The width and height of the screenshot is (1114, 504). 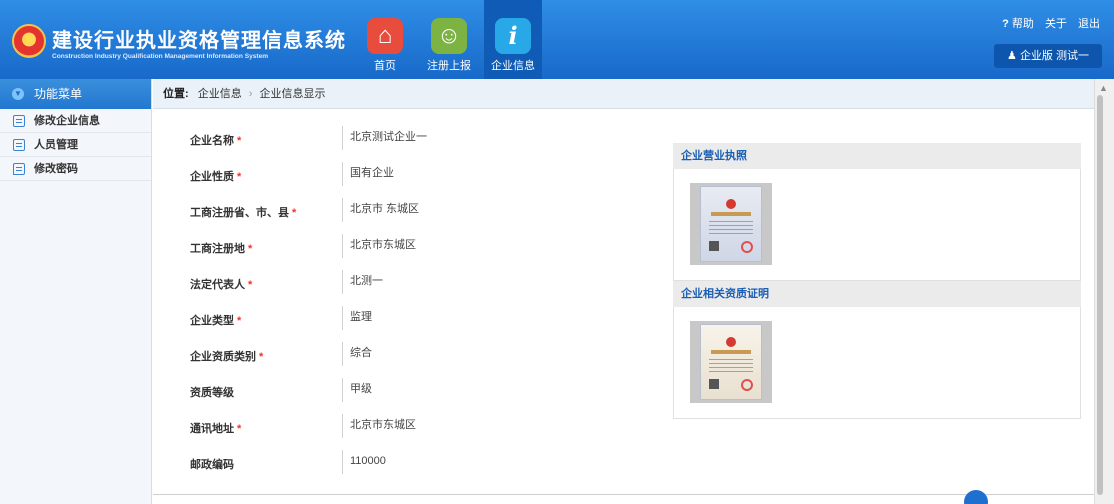 What do you see at coordinates (243, 213) in the screenshot?
I see `field-label: 工商注册省、市、县 *` at bounding box center [243, 213].